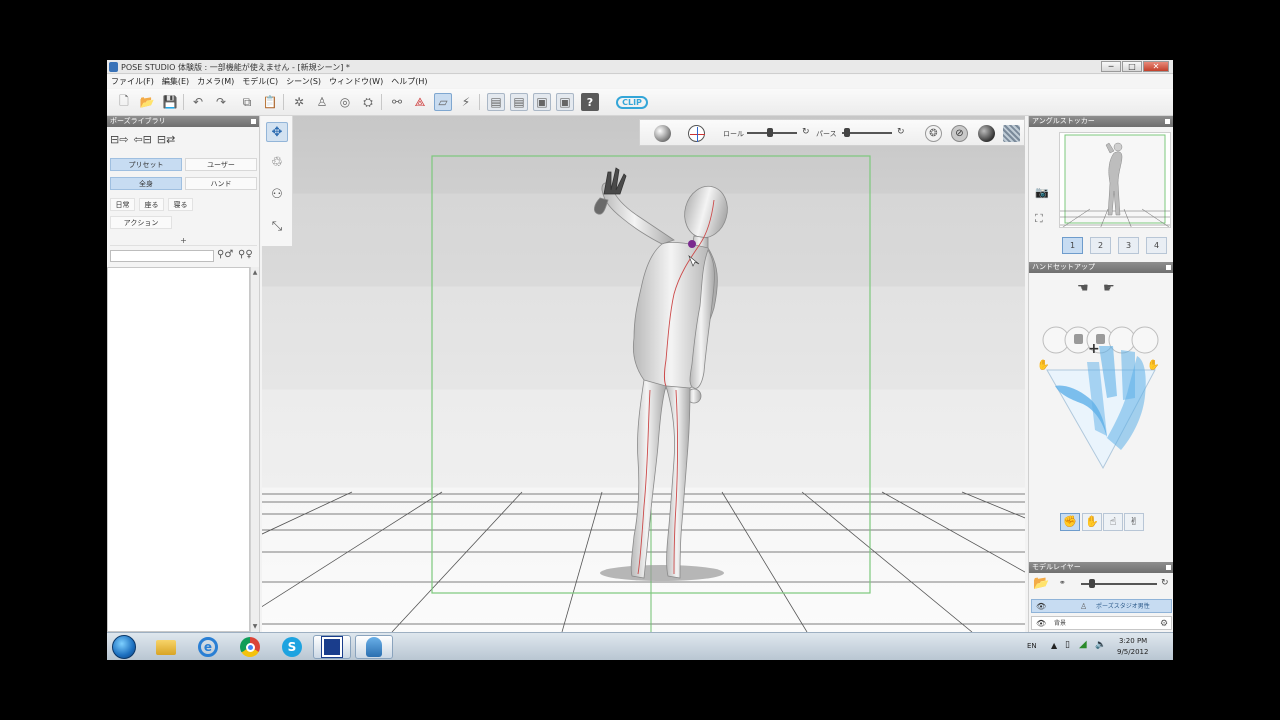 This screenshot has width=1280, height=720. What do you see at coordinates (322, 102) in the screenshot?
I see `ground-figure-icon: ♙` at bounding box center [322, 102].